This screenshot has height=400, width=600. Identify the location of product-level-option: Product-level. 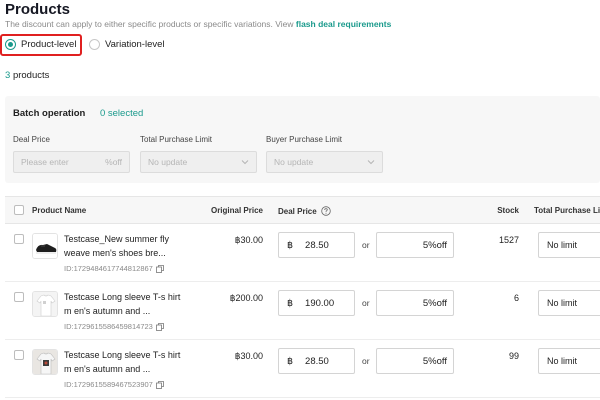
(40, 44).